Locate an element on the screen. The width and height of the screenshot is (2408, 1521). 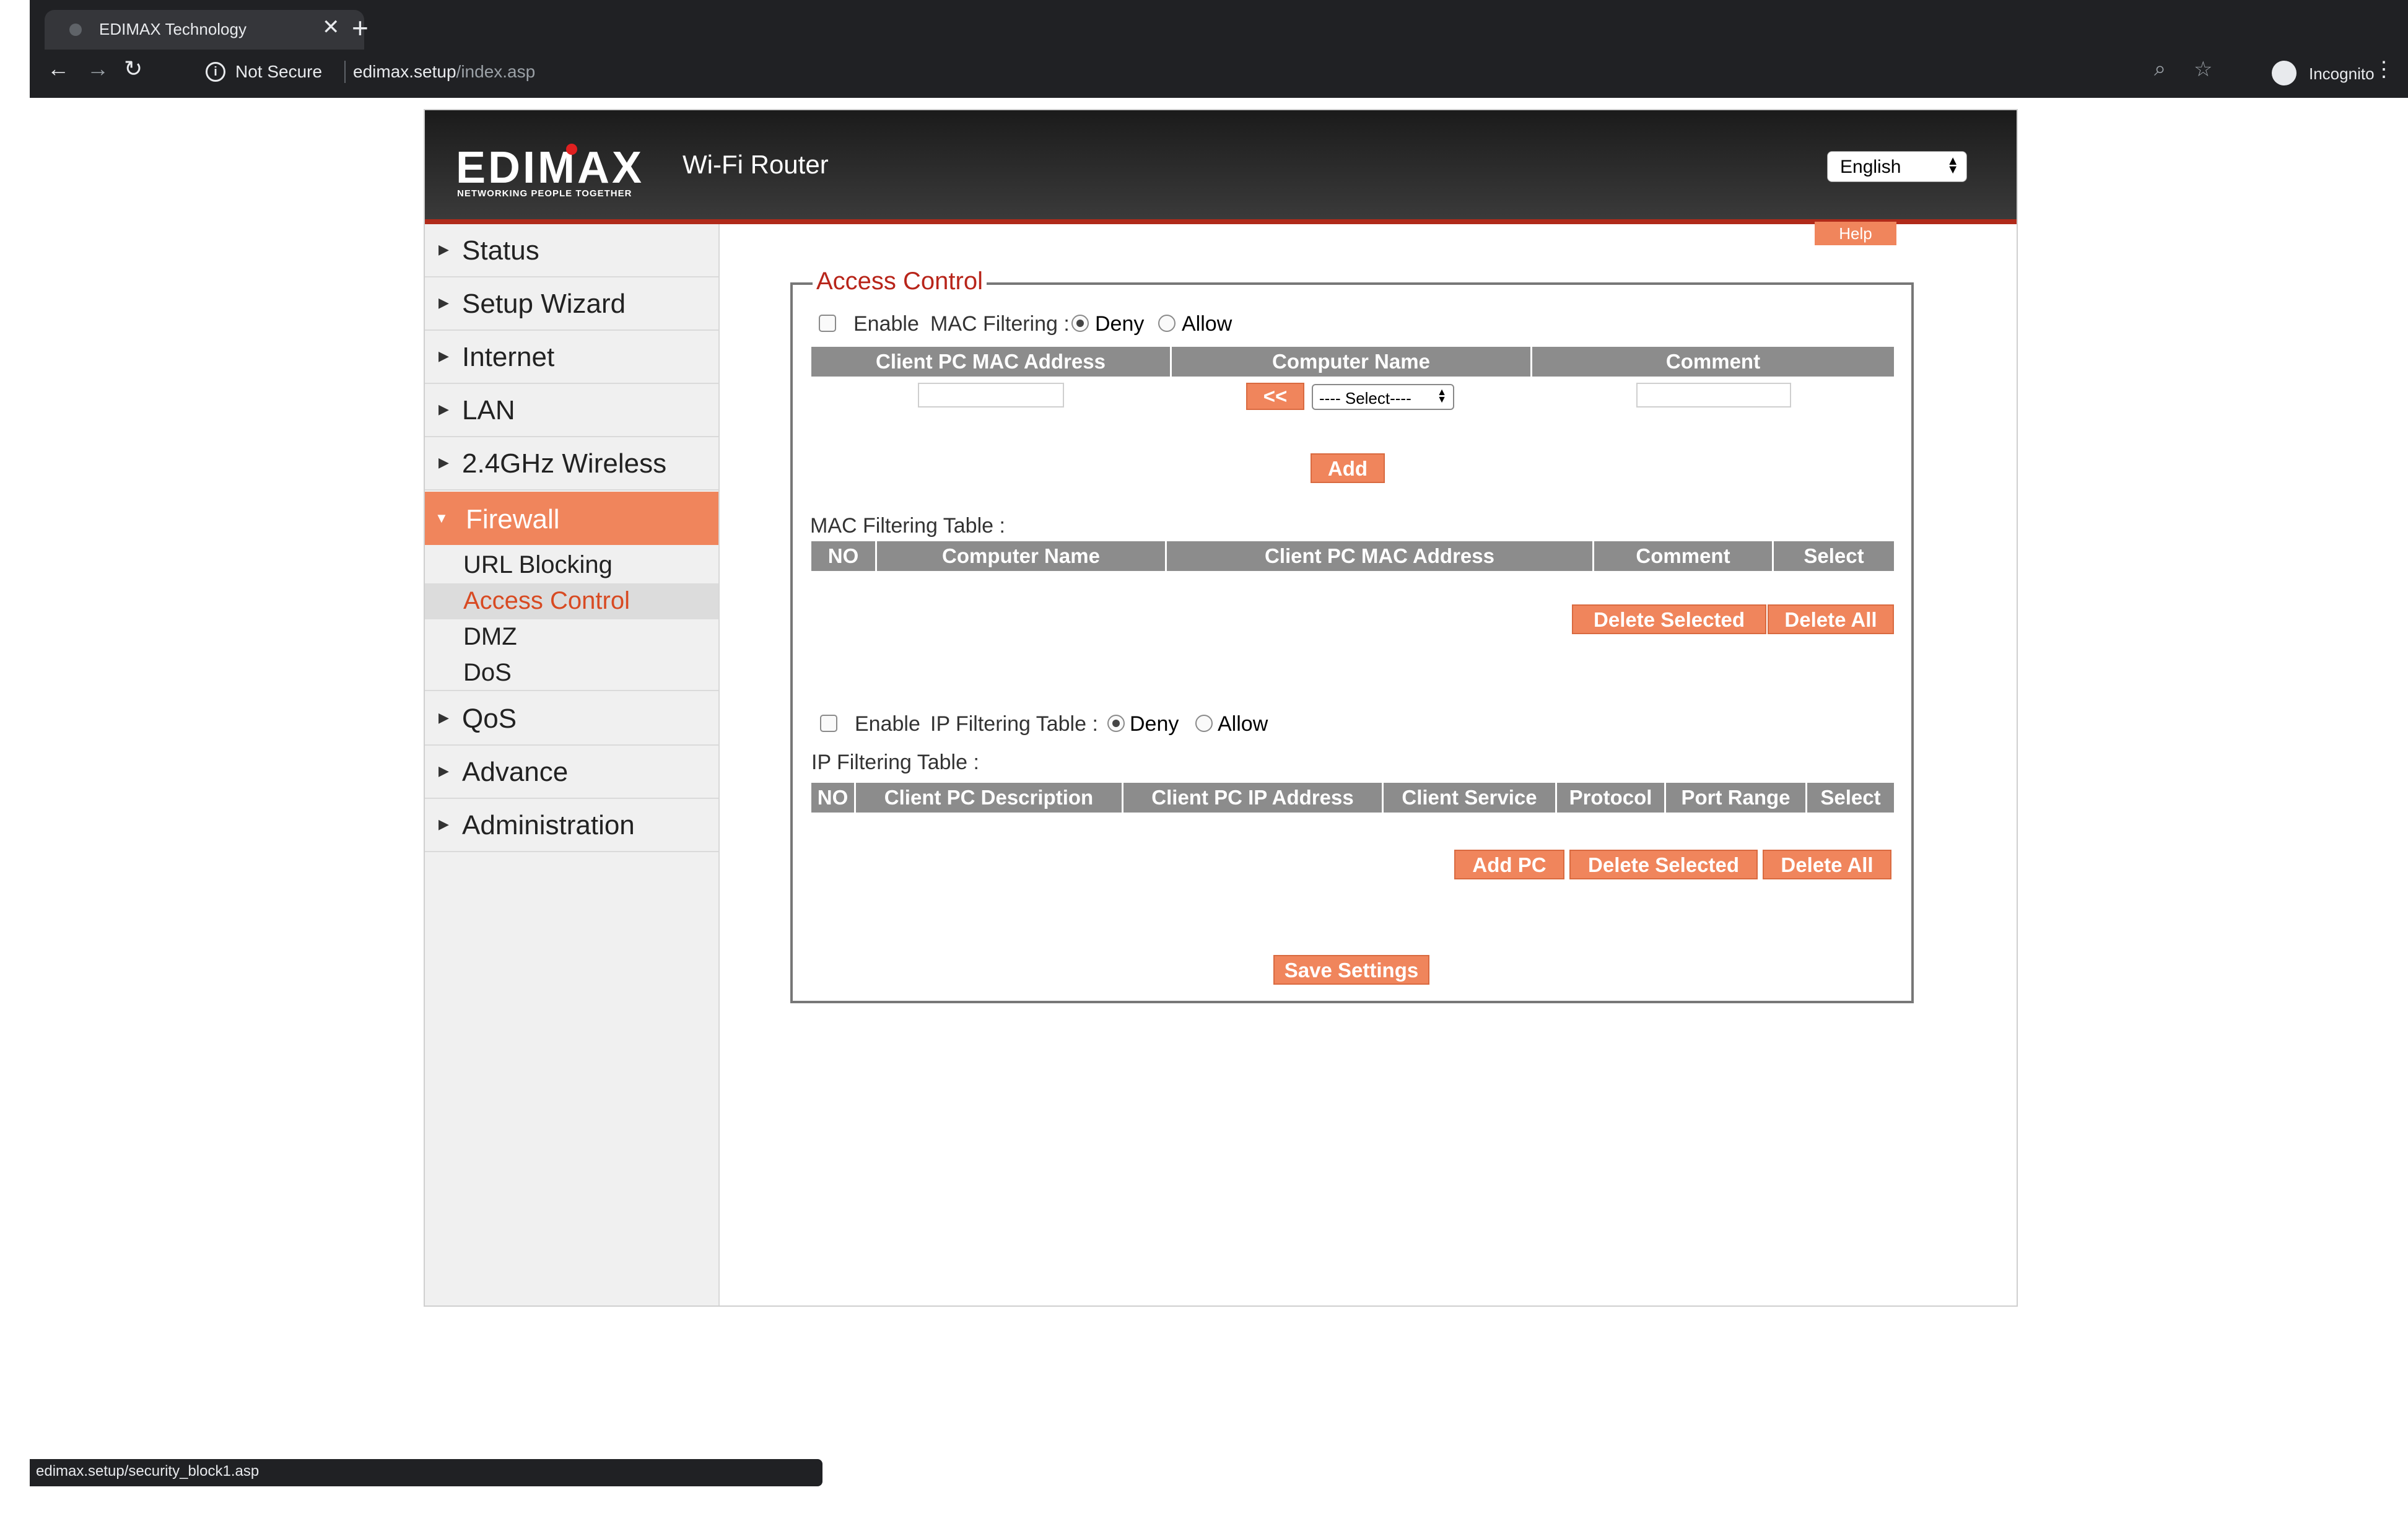
sidebar-subitem-url-blocking: URL Blocking is located at coordinates (571, 565).